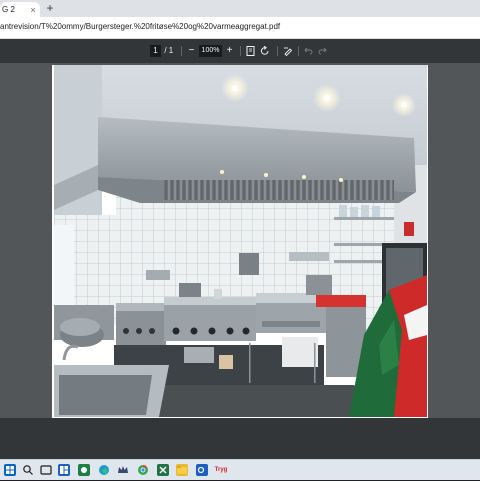 The height and width of the screenshot is (481, 480). What do you see at coordinates (84, 470) in the screenshot?
I see `green-app-icon` at bounding box center [84, 470].